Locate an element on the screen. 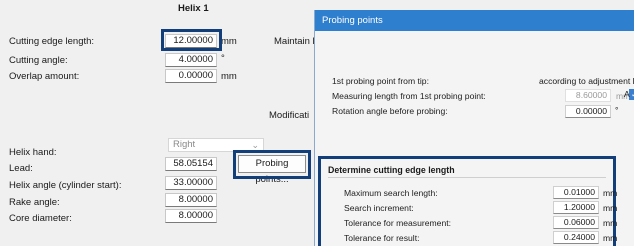  tol-result-unit: mm is located at coordinates (610, 238).